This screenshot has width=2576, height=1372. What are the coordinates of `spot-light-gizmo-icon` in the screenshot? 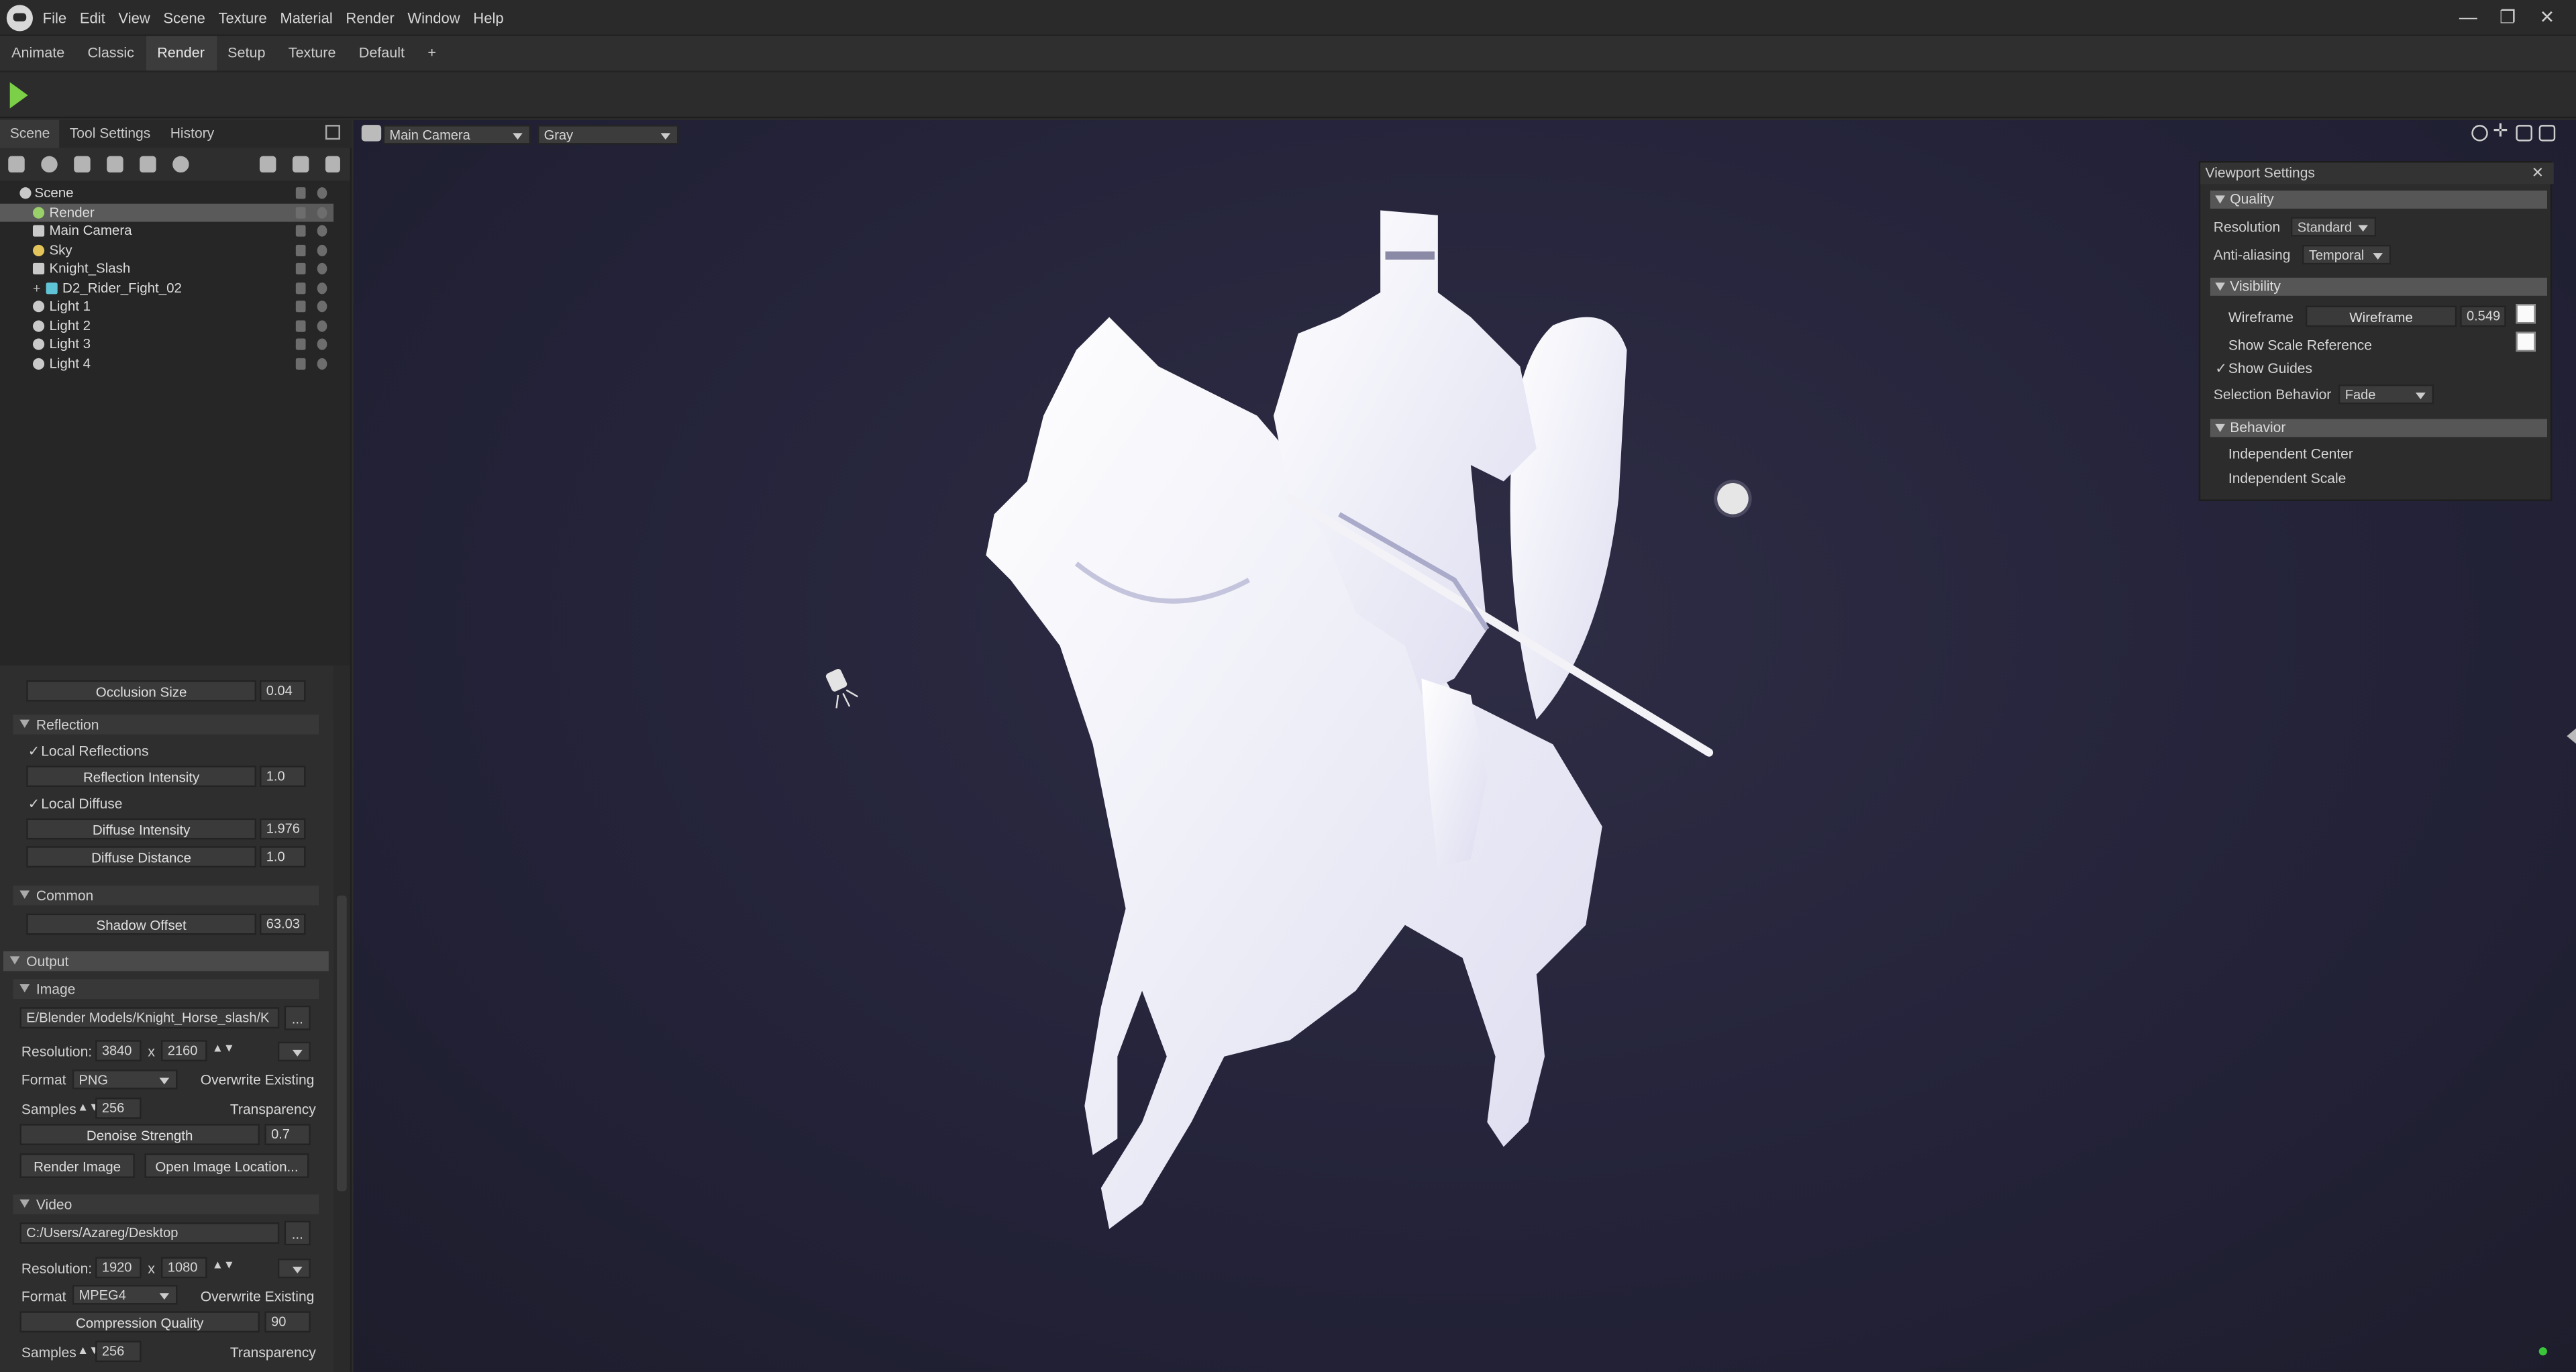 It's located at (841, 688).